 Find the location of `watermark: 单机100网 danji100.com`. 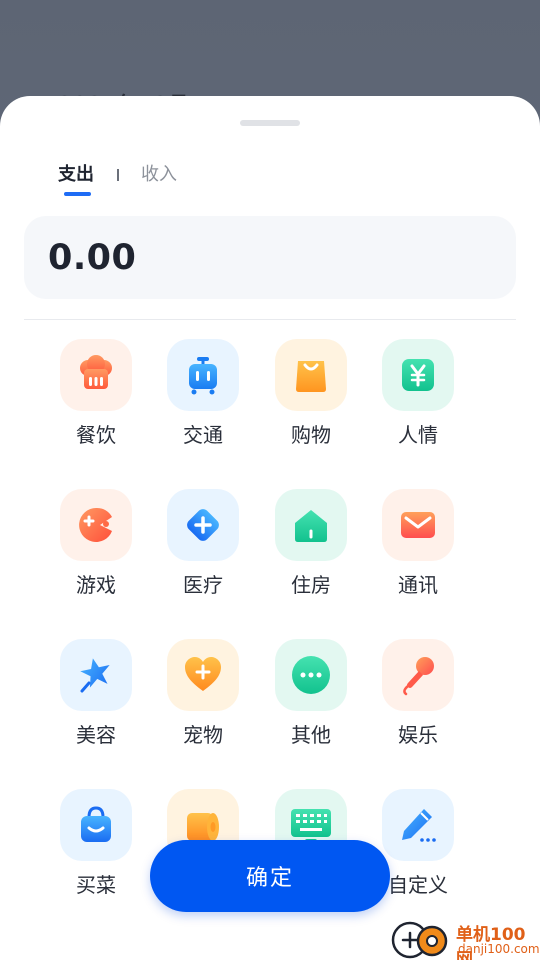

watermark: 单机100网 danji100.com is located at coordinates (464, 939).